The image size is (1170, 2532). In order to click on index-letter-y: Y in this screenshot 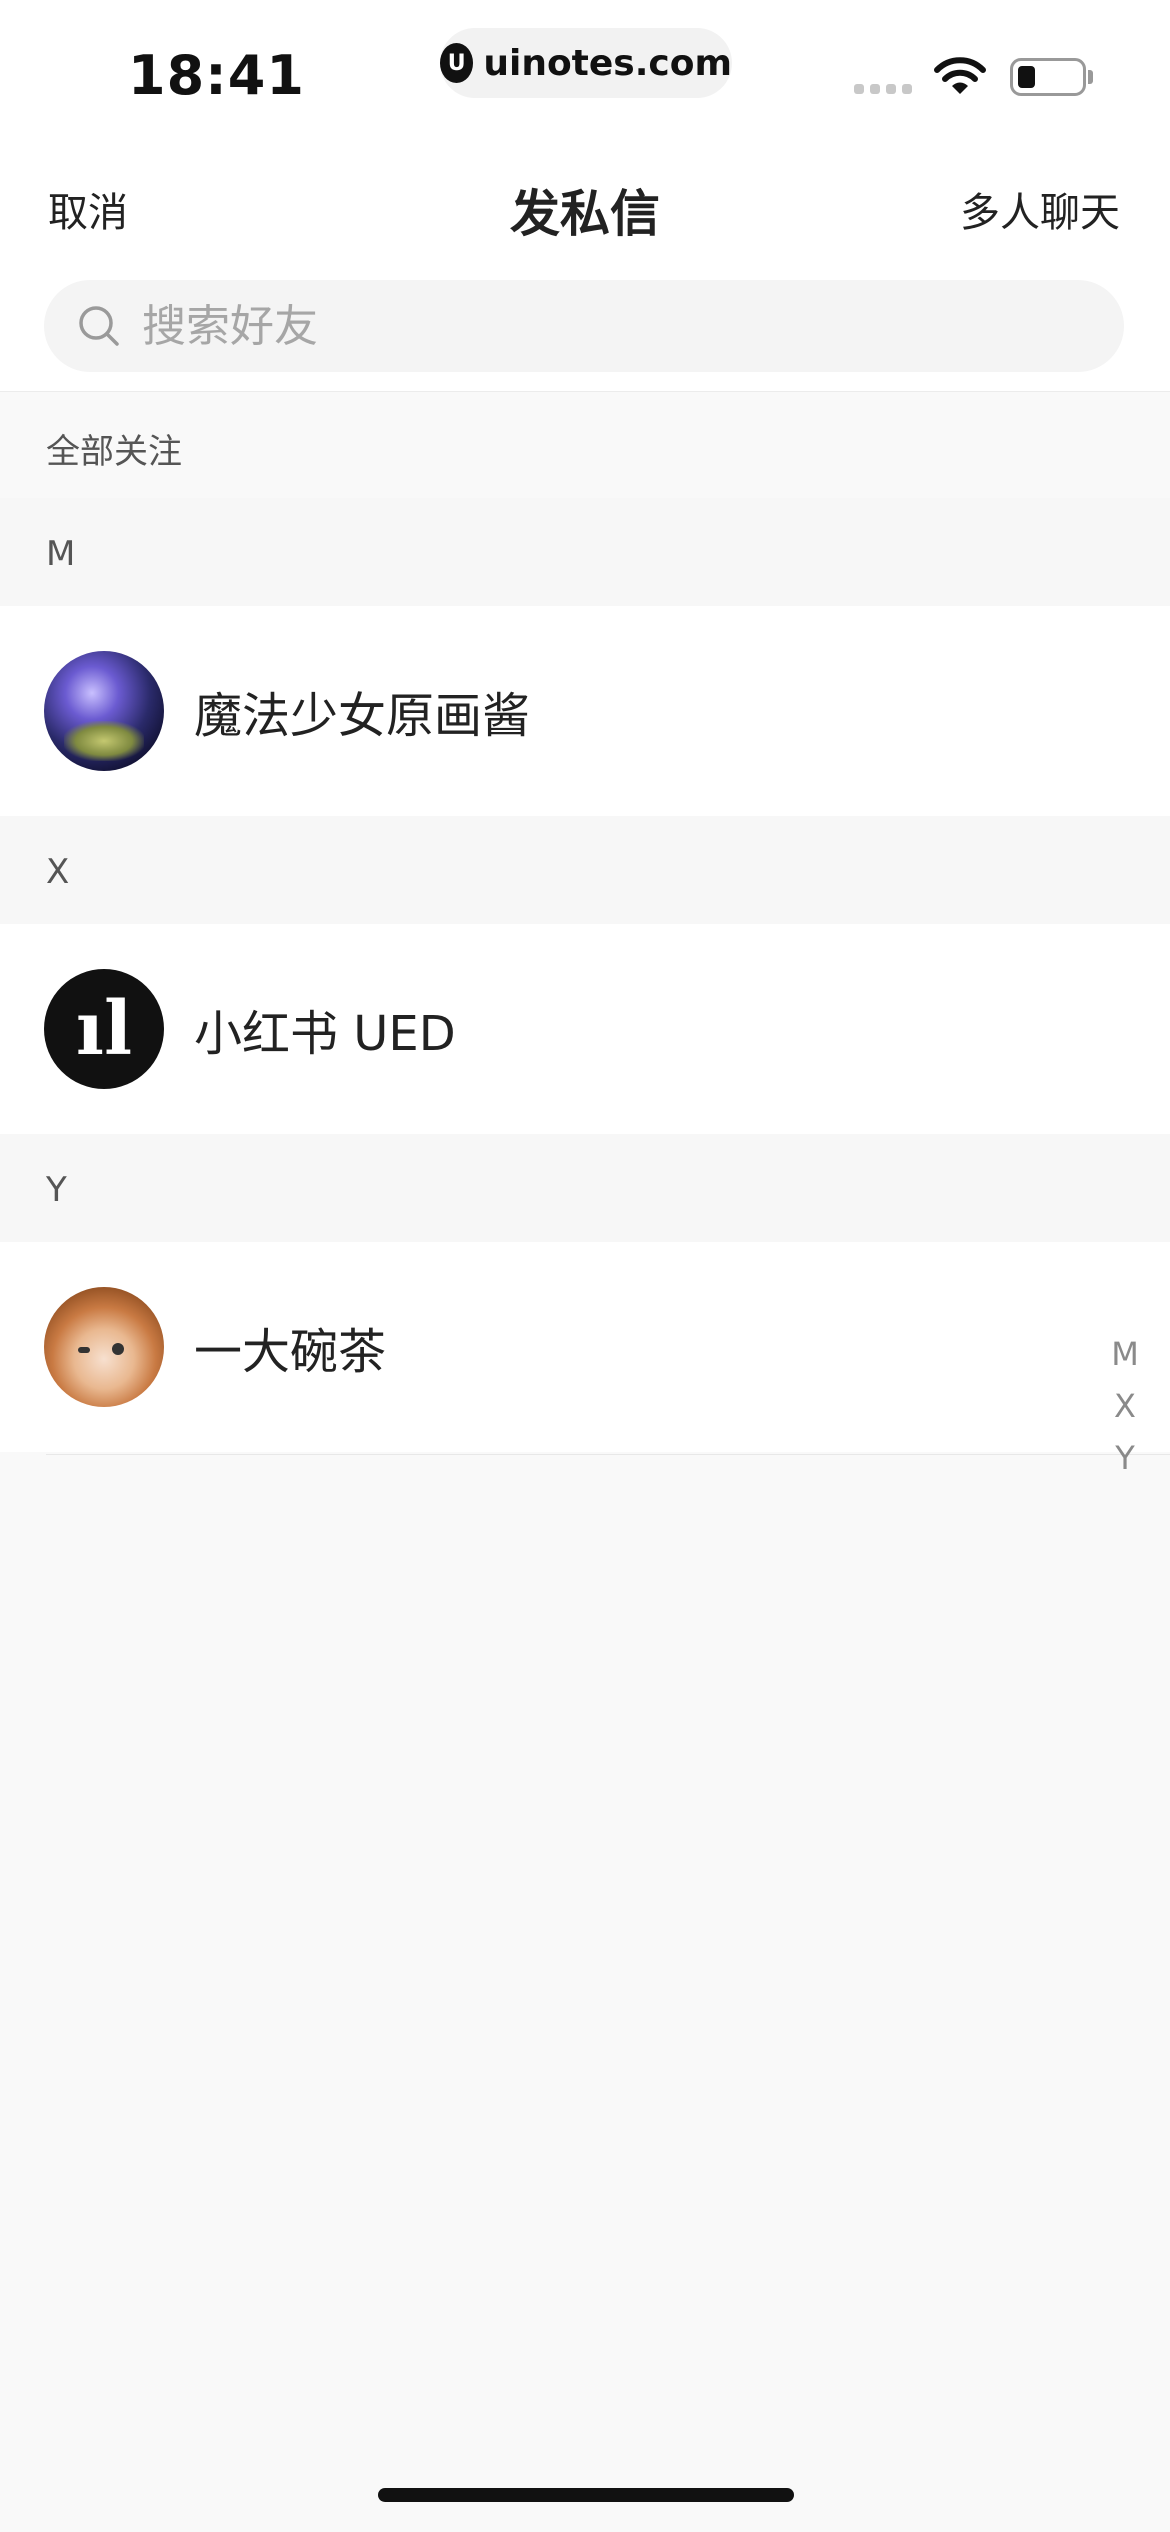, I will do `click(1125, 1458)`.